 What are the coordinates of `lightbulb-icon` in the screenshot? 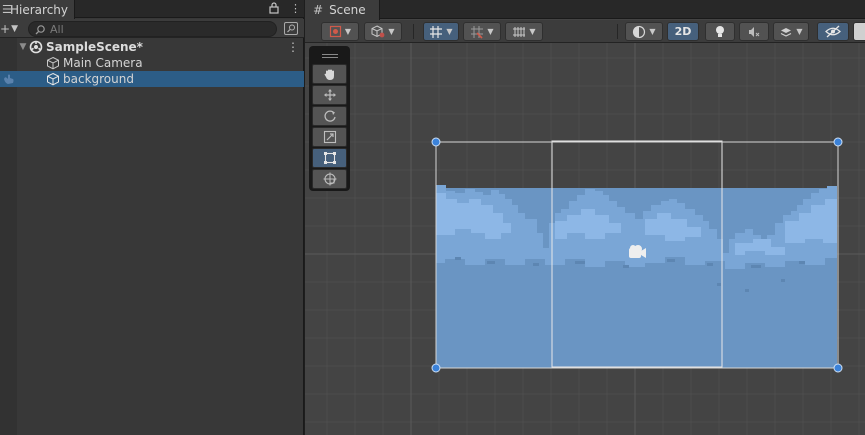 It's located at (720, 31).